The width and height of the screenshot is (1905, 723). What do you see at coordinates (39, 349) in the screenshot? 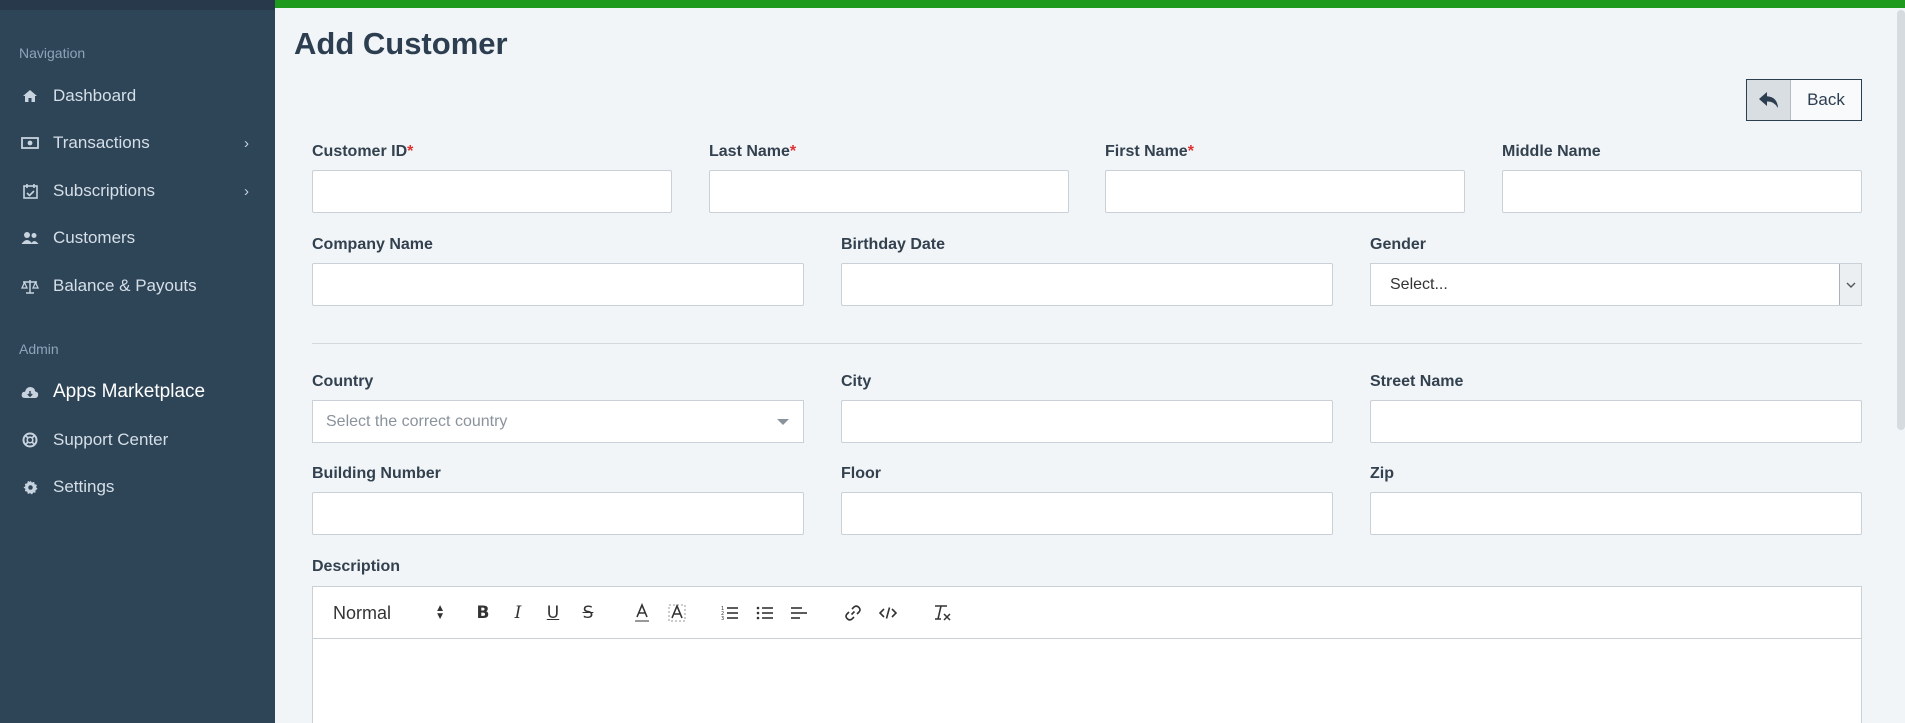
I see `nav-section-admin: Admin` at bounding box center [39, 349].